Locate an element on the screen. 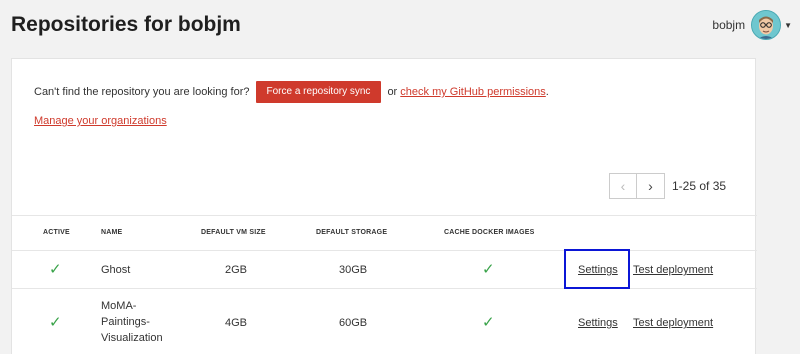 The image size is (800, 354). avatar-face-icon is located at coordinates (766, 25).